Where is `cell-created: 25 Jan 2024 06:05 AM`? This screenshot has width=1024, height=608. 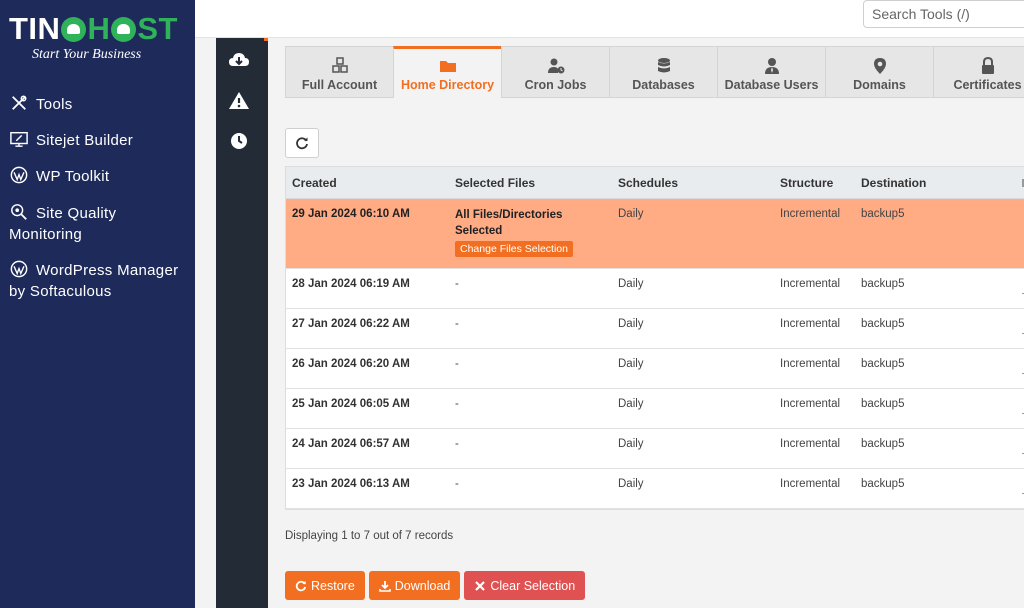 cell-created: 25 Jan 2024 06:05 AM is located at coordinates (351, 404).